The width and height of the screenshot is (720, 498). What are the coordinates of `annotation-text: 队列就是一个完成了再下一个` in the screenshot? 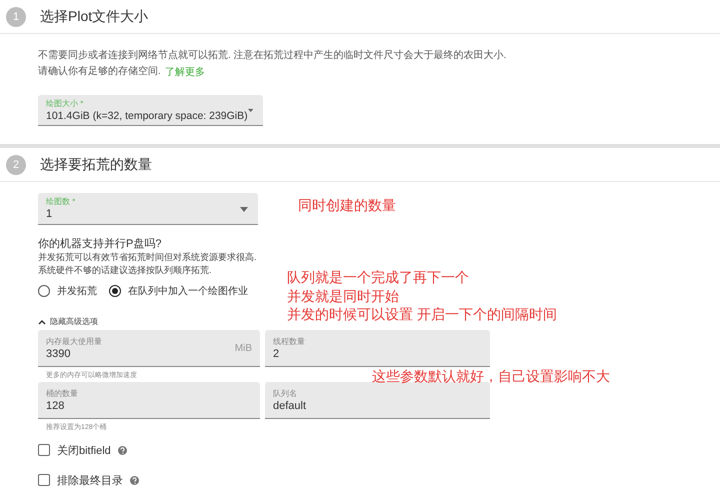 It's located at (378, 277).